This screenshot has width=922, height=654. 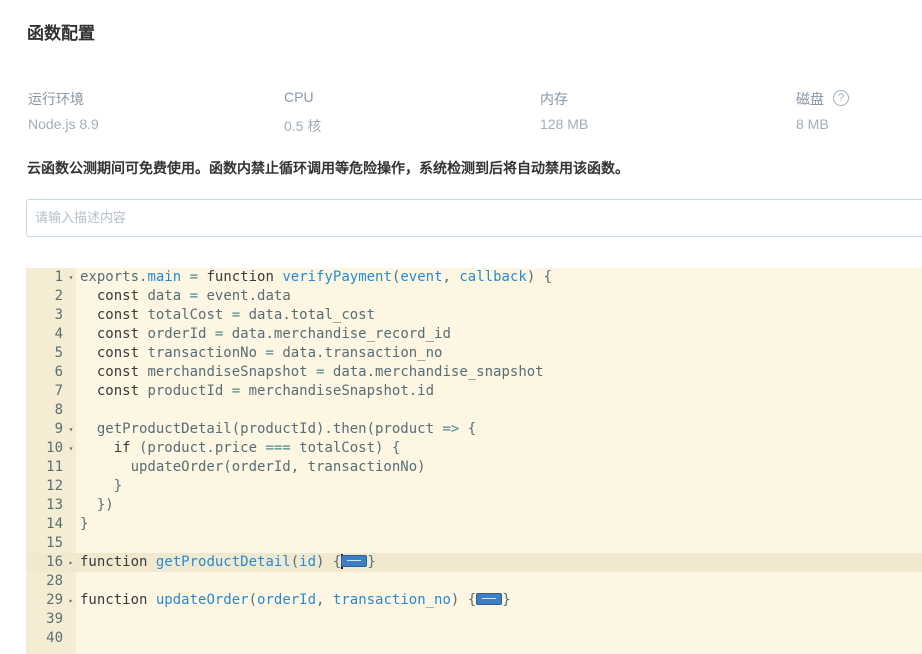 I want to click on line-number: 28, so click(x=54, y=581).